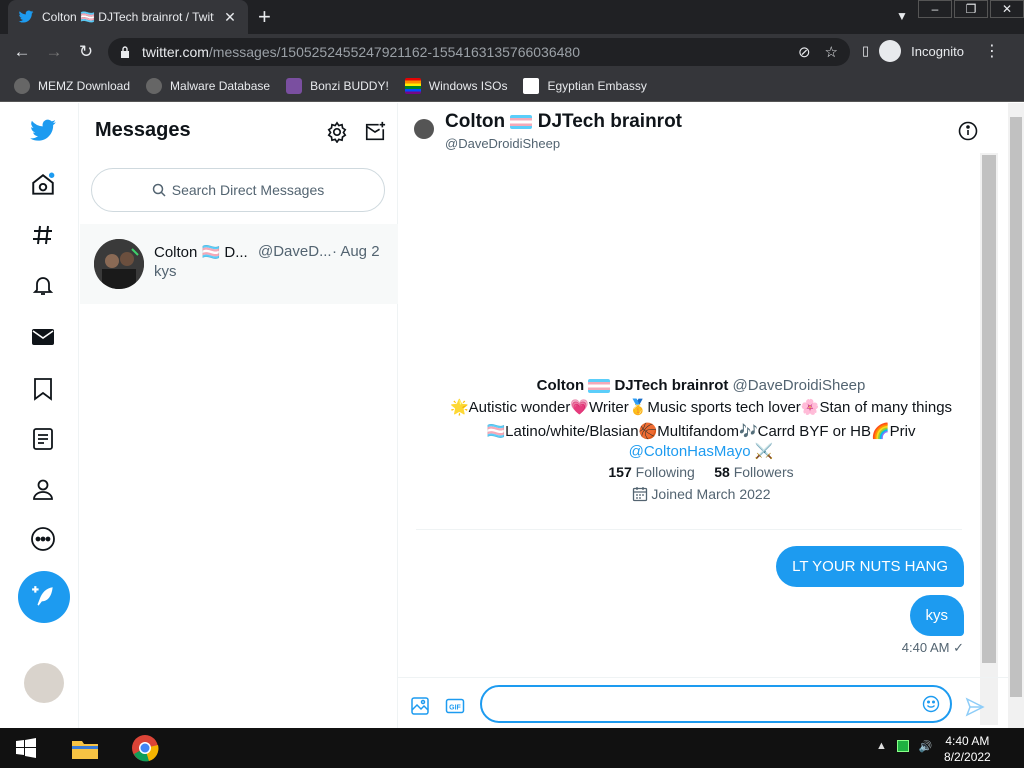 Image resolution: width=1024 pixels, height=768 pixels. What do you see at coordinates (337, 85) in the screenshot?
I see `bookmark-item: Bonzi BUDDY!` at bounding box center [337, 85].